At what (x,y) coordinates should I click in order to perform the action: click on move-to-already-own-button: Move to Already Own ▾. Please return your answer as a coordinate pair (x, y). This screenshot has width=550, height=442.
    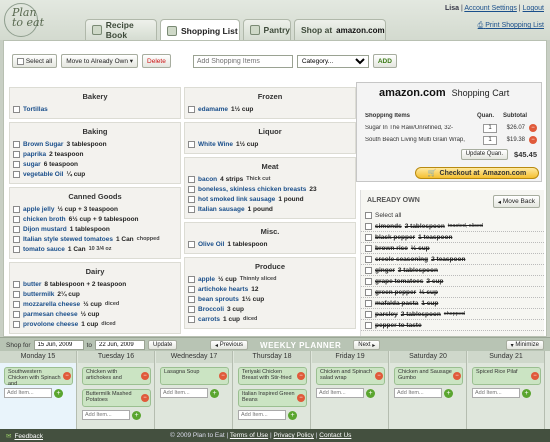
    Looking at the image, I should click on (100, 61).